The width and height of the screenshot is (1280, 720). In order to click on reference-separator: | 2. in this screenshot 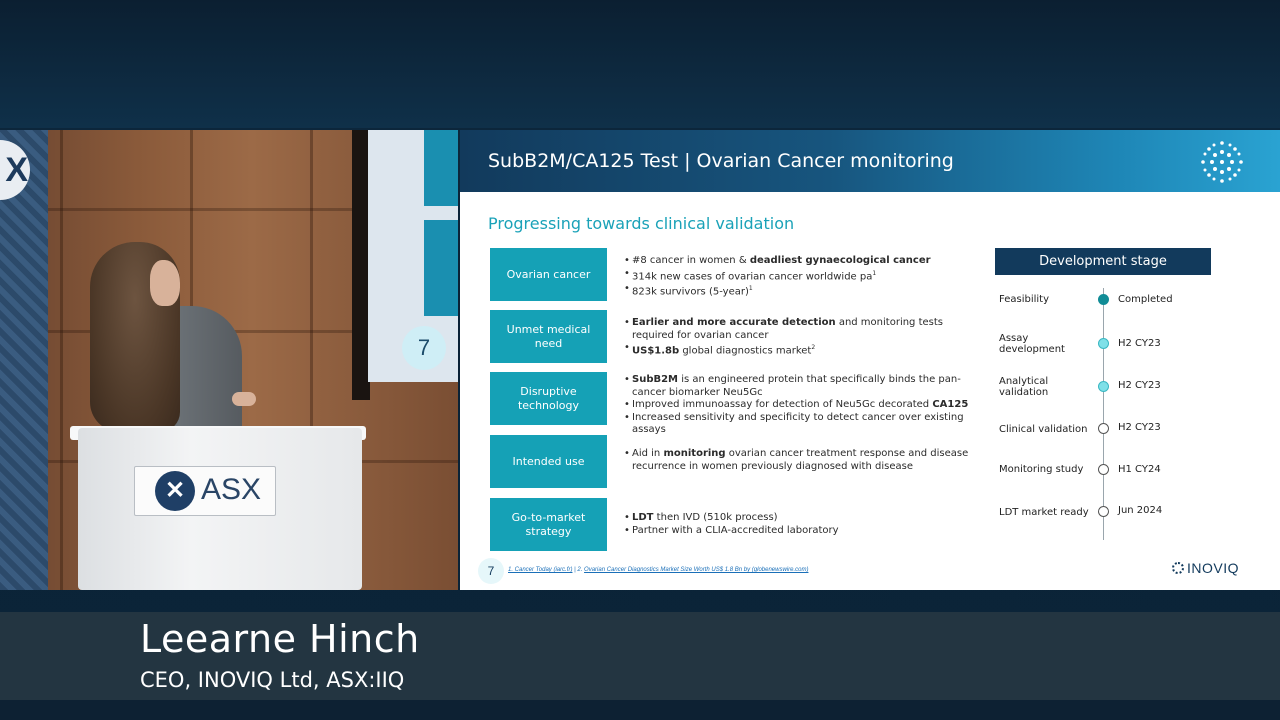, I will do `click(578, 570)`.